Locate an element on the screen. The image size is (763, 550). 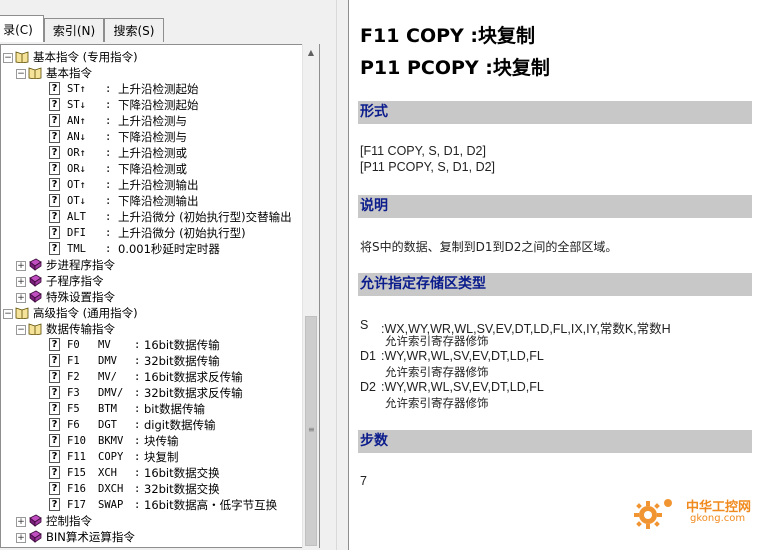
tree-topic-advanced-4: ? F5 BTM: bit数据传输 is located at coordinates (160, 409).